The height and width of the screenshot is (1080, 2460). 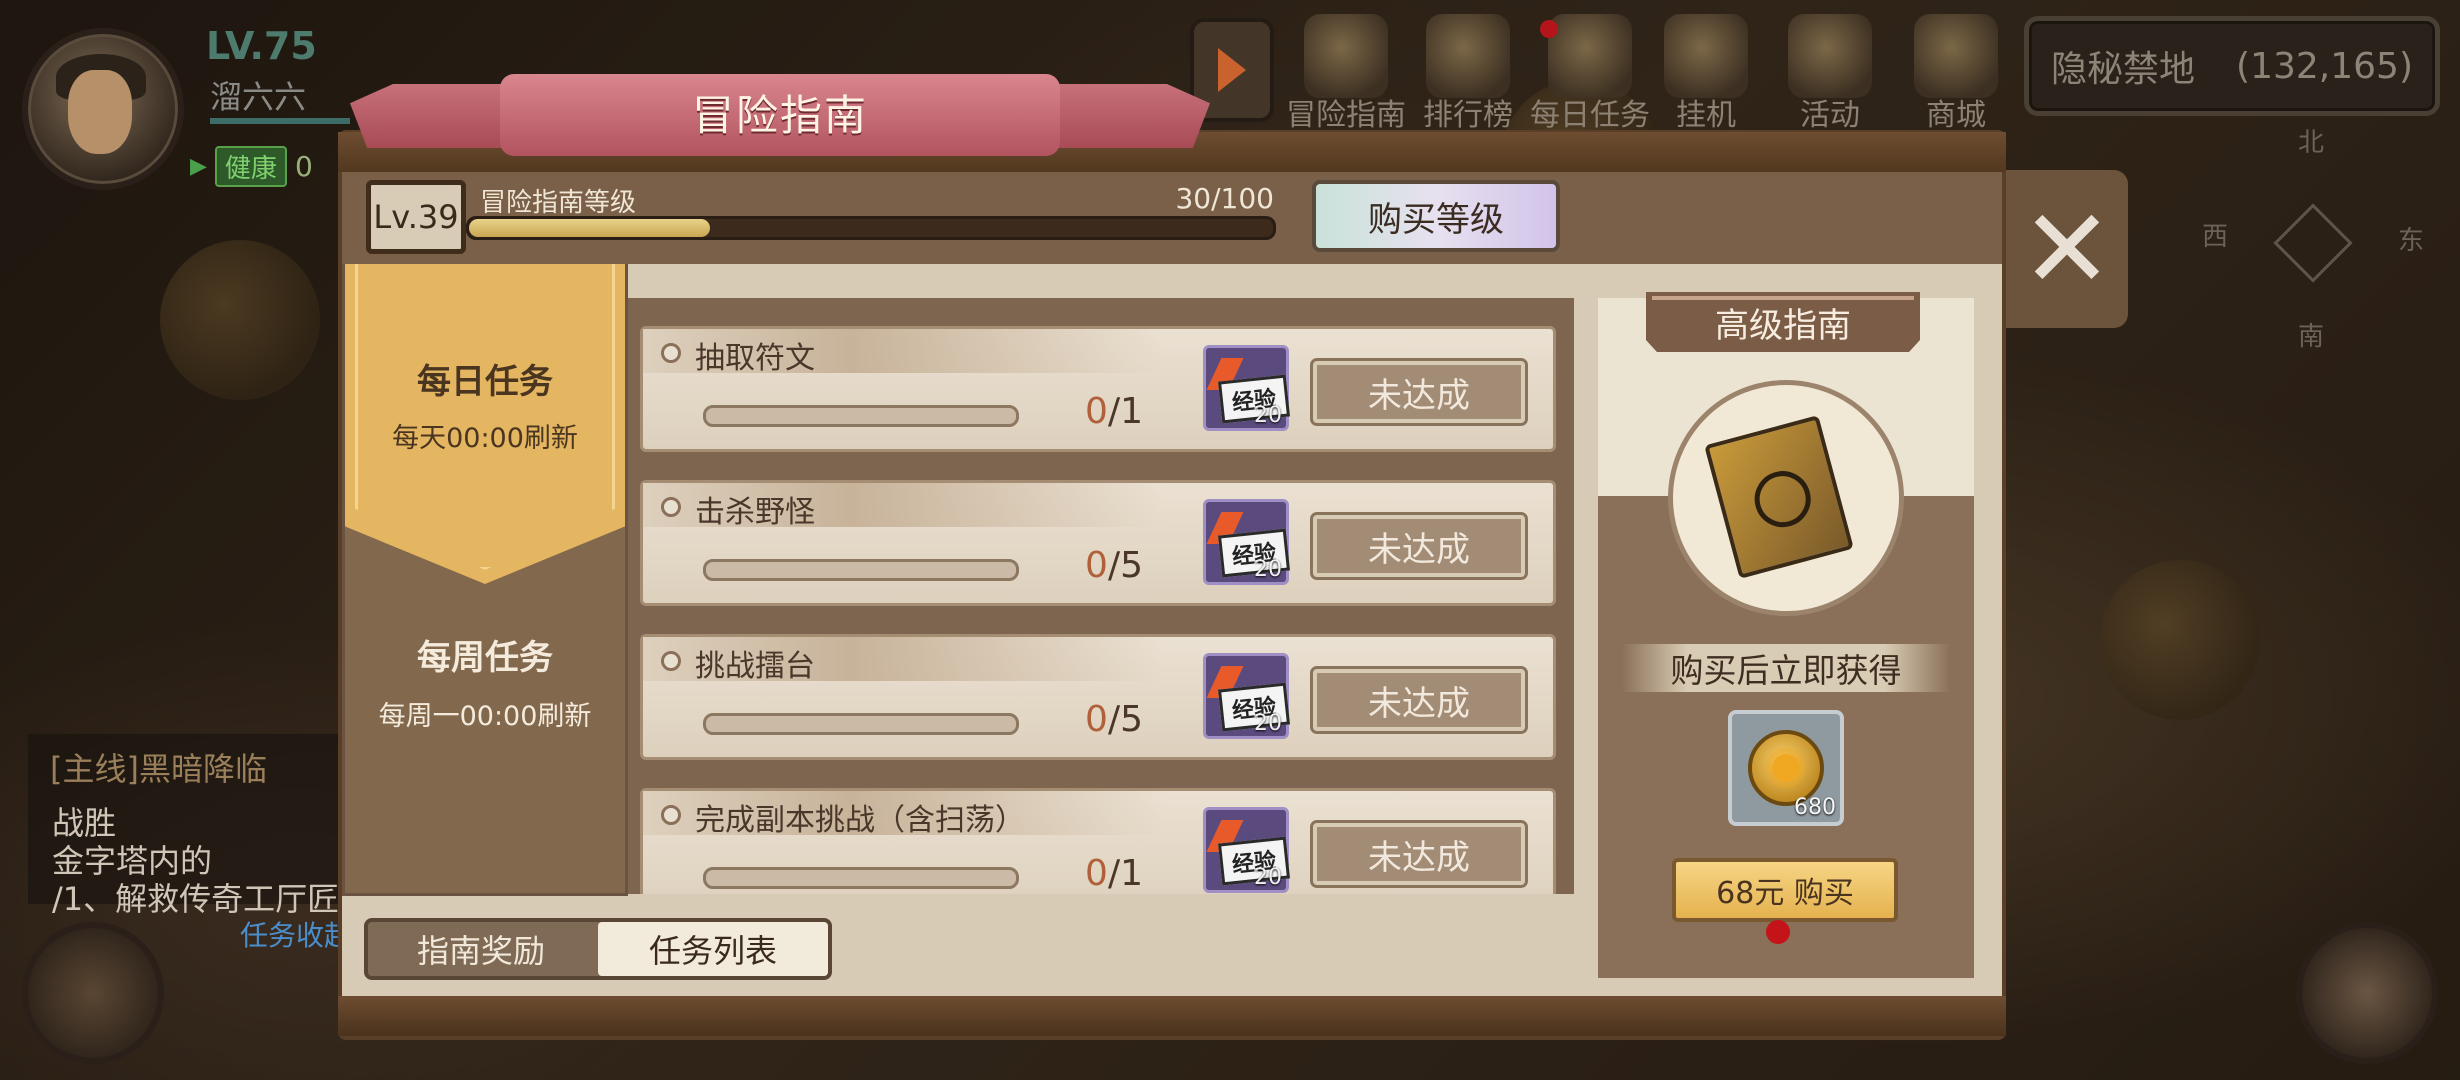 I want to click on player-avatar, so click(x=103, y=109).